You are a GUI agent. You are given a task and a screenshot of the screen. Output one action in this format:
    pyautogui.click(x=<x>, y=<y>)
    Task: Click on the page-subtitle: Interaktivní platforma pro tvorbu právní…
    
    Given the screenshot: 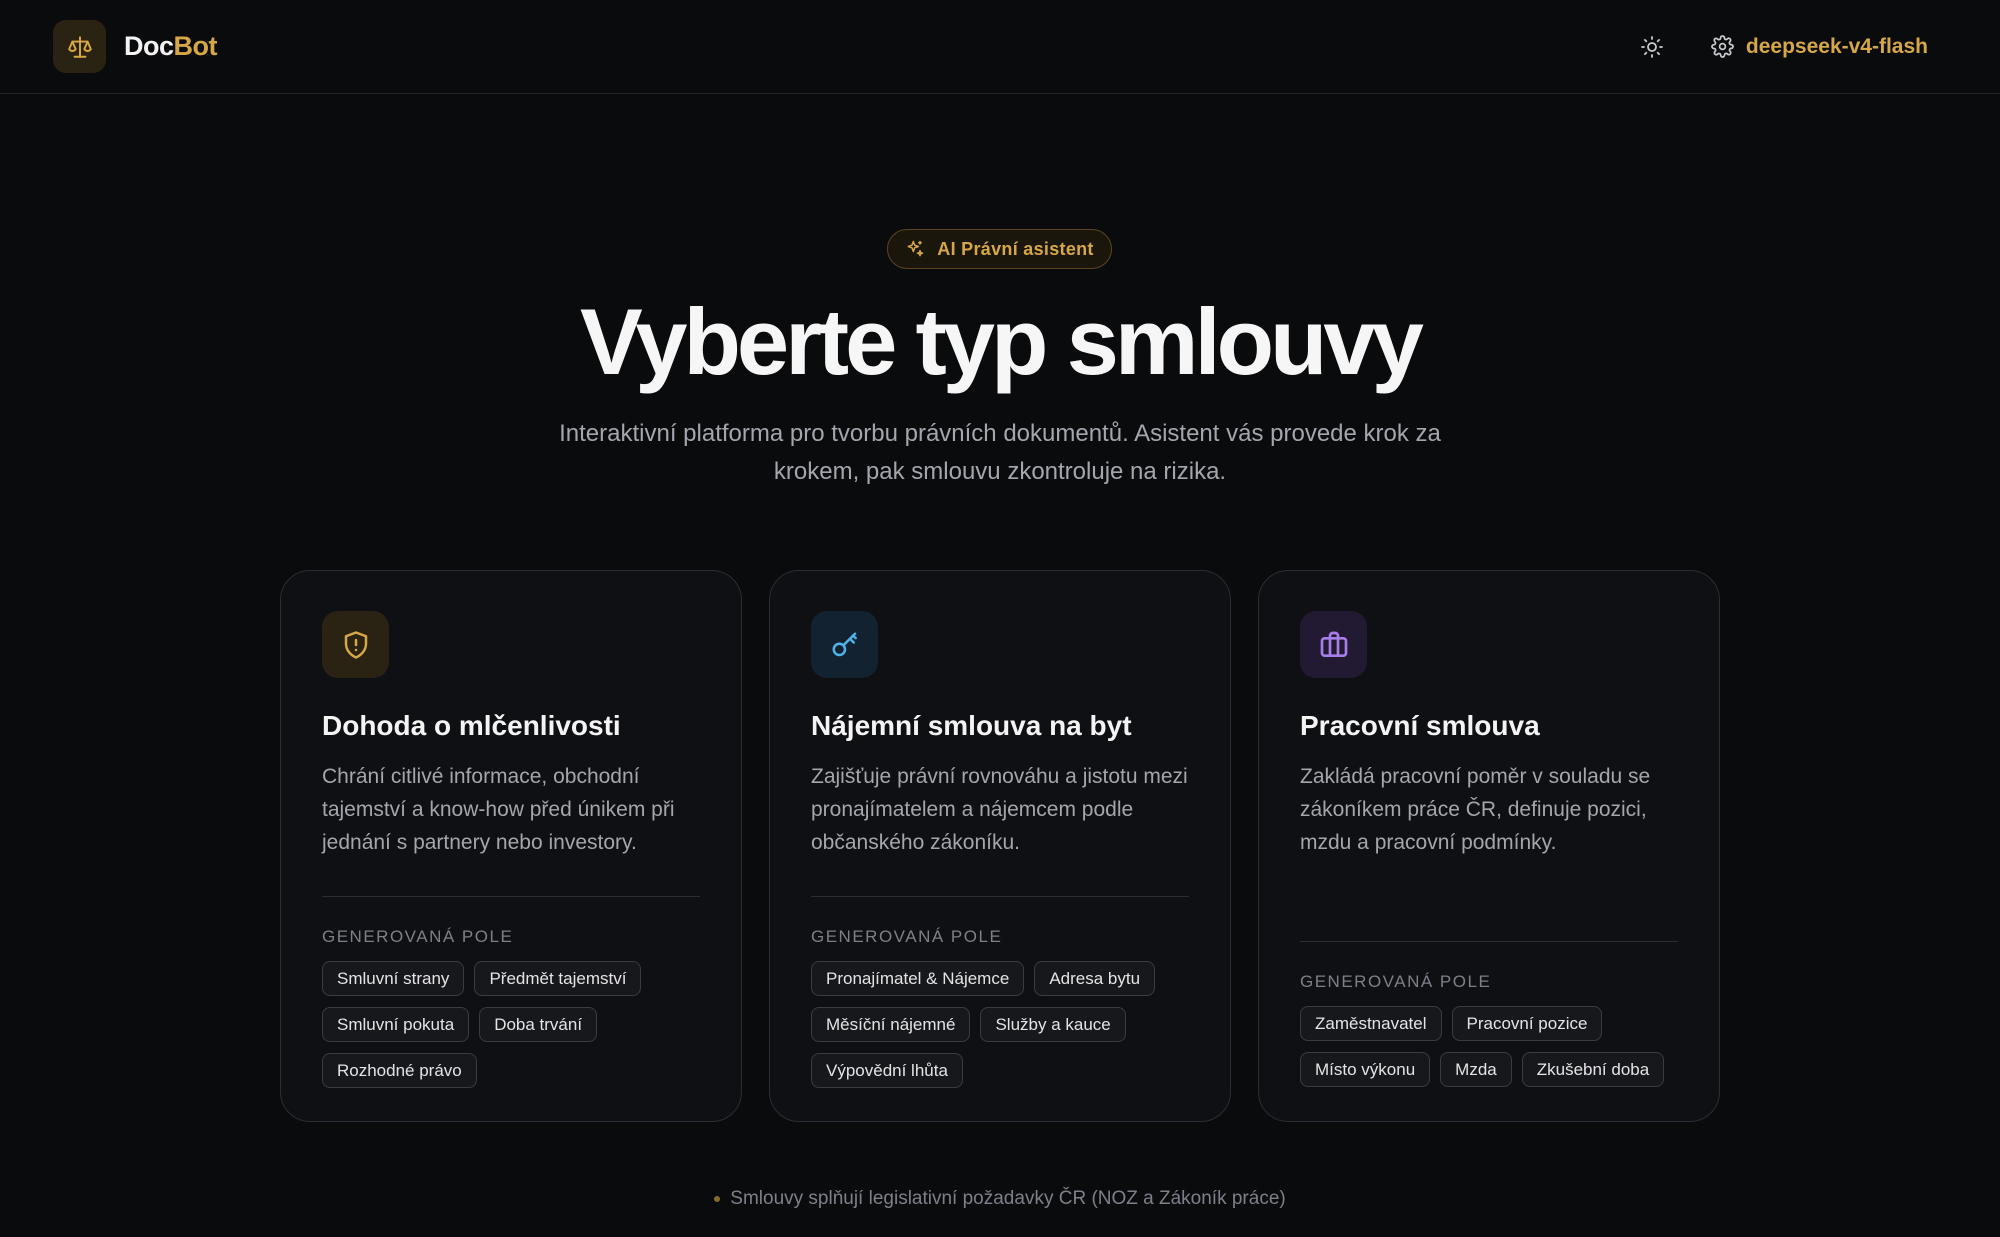 What is the action you would take?
    pyautogui.click(x=1000, y=452)
    